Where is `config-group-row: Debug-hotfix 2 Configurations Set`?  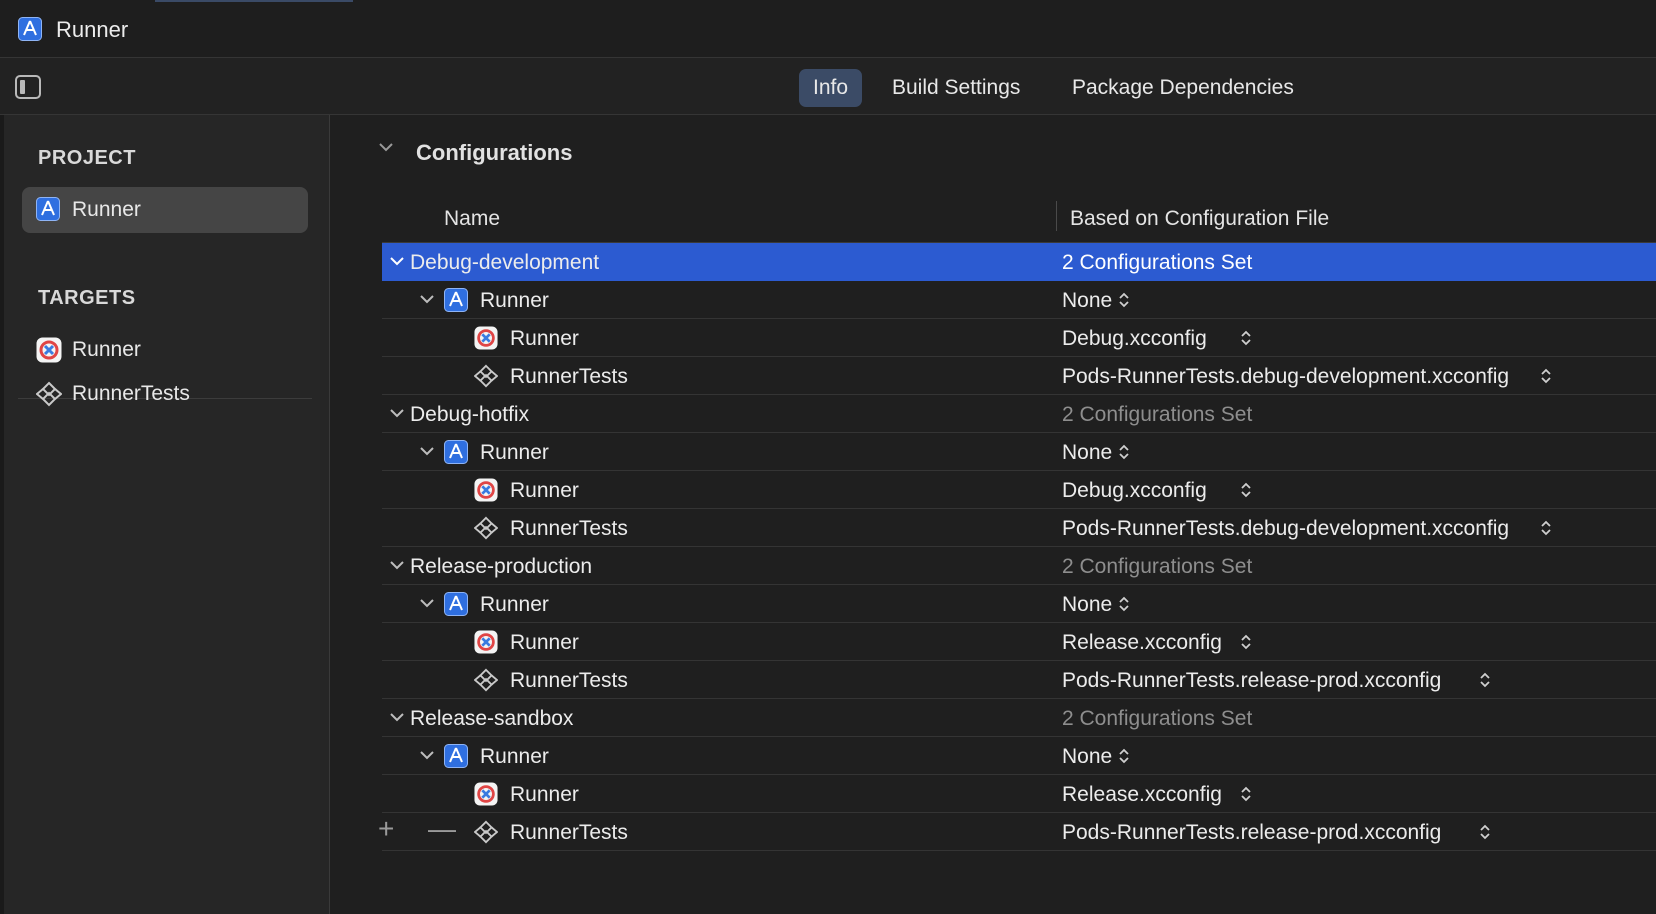
config-group-row: Debug-hotfix 2 Configurations Set is located at coordinates (1019, 414).